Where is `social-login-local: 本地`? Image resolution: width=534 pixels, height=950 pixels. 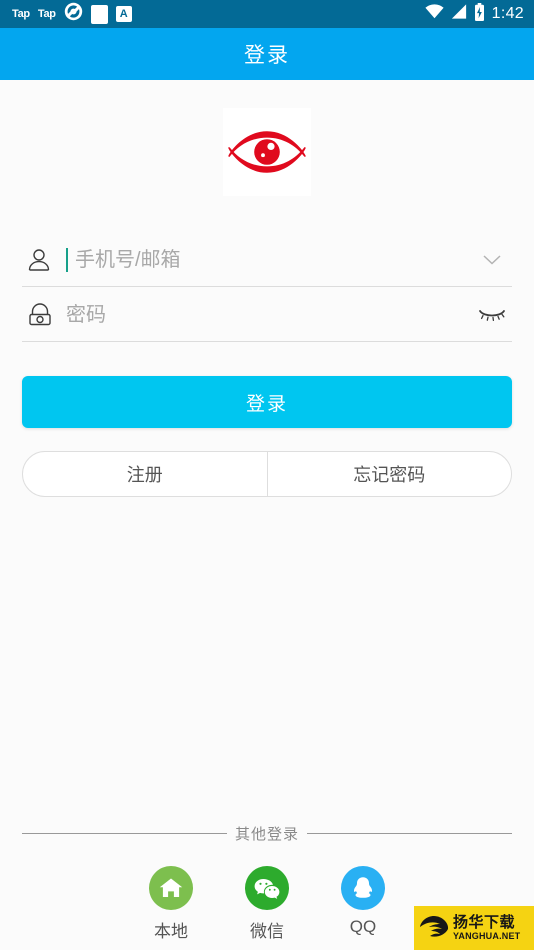
social-login-local: 本地 is located at coordinates (171, 904).